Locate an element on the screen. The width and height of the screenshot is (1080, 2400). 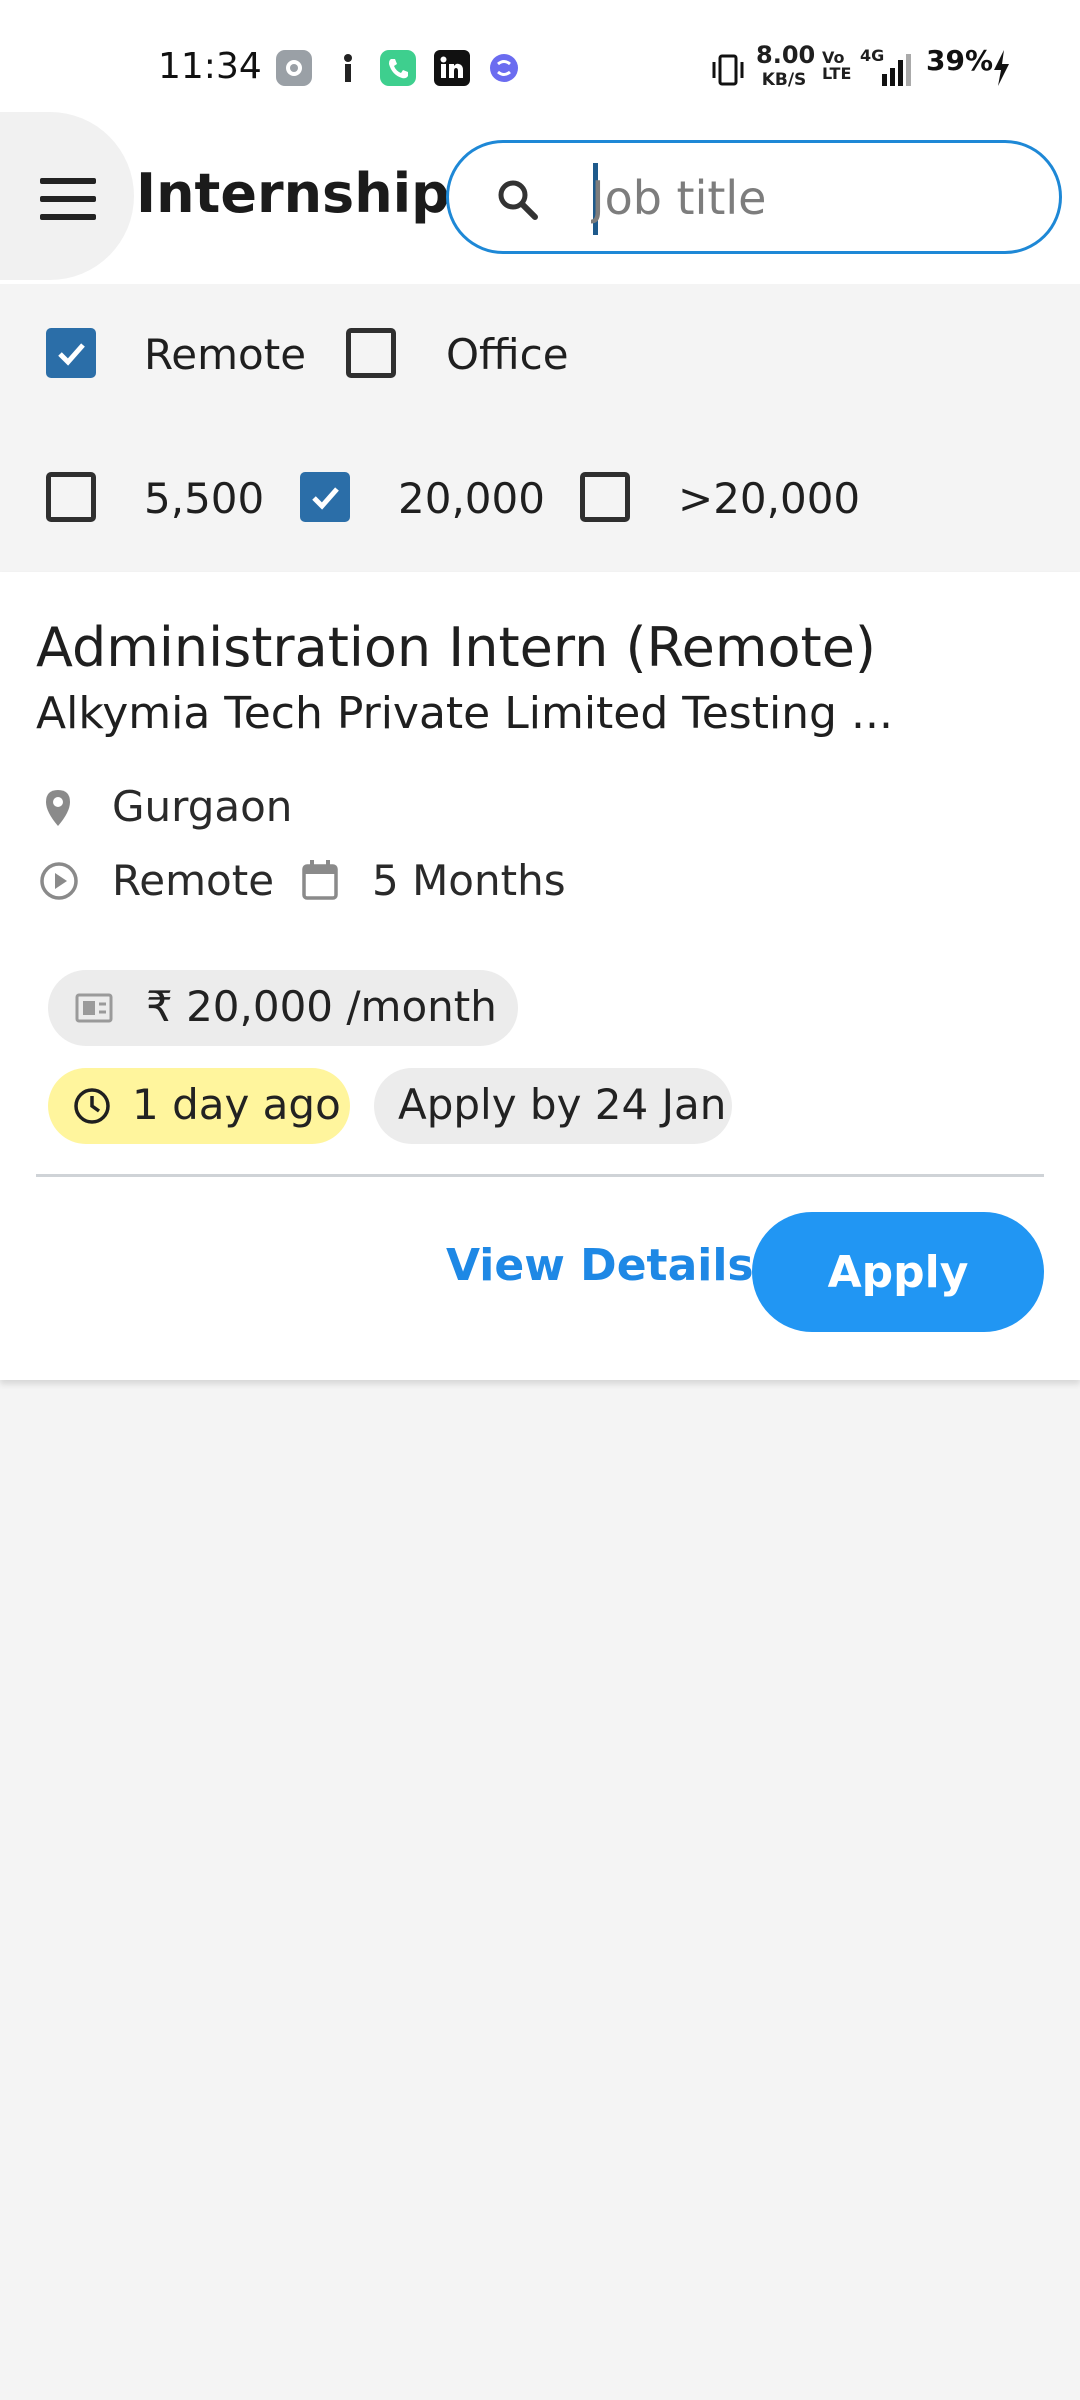
search-input is located at coordinates (811, 198).